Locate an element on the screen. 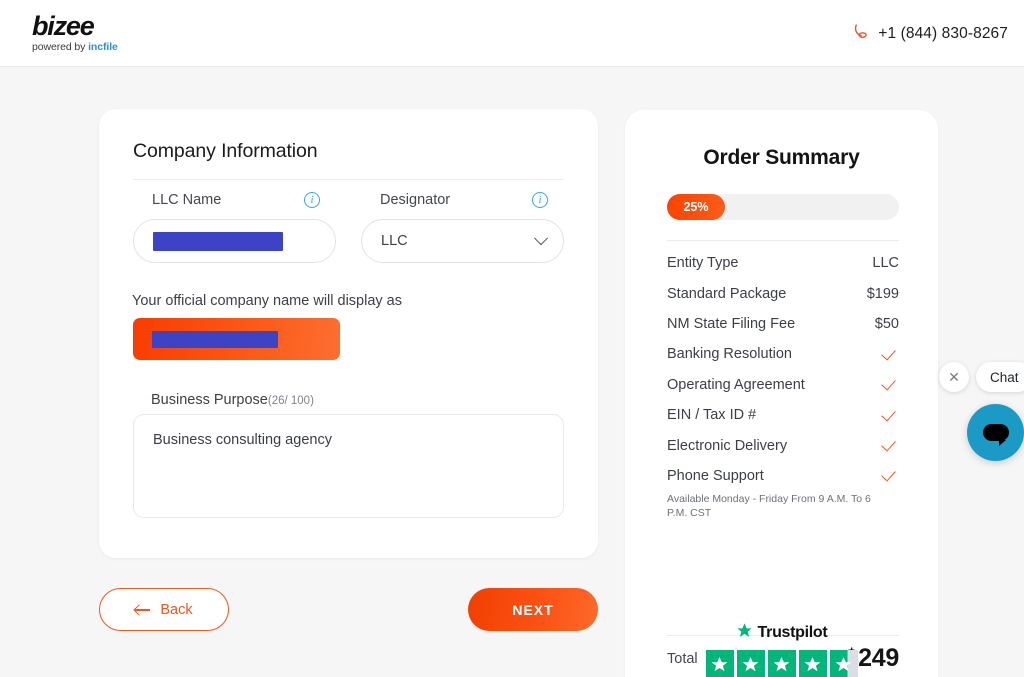 This screenshot has height=677, width=1024. business-purpose-label-text: Business Purpose is located at coordinates (209, 400).